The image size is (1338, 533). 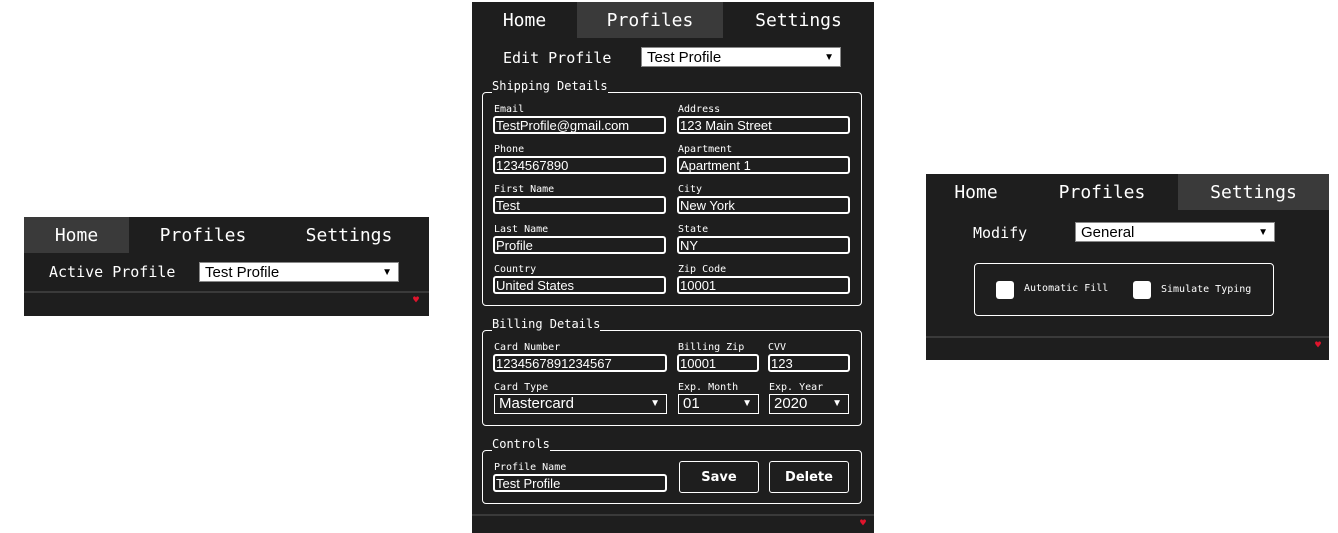 What do you see at coordinates (524, 189) in the screenshot?
I see `first-name-label: First Name` at bounding box center [524, 189].